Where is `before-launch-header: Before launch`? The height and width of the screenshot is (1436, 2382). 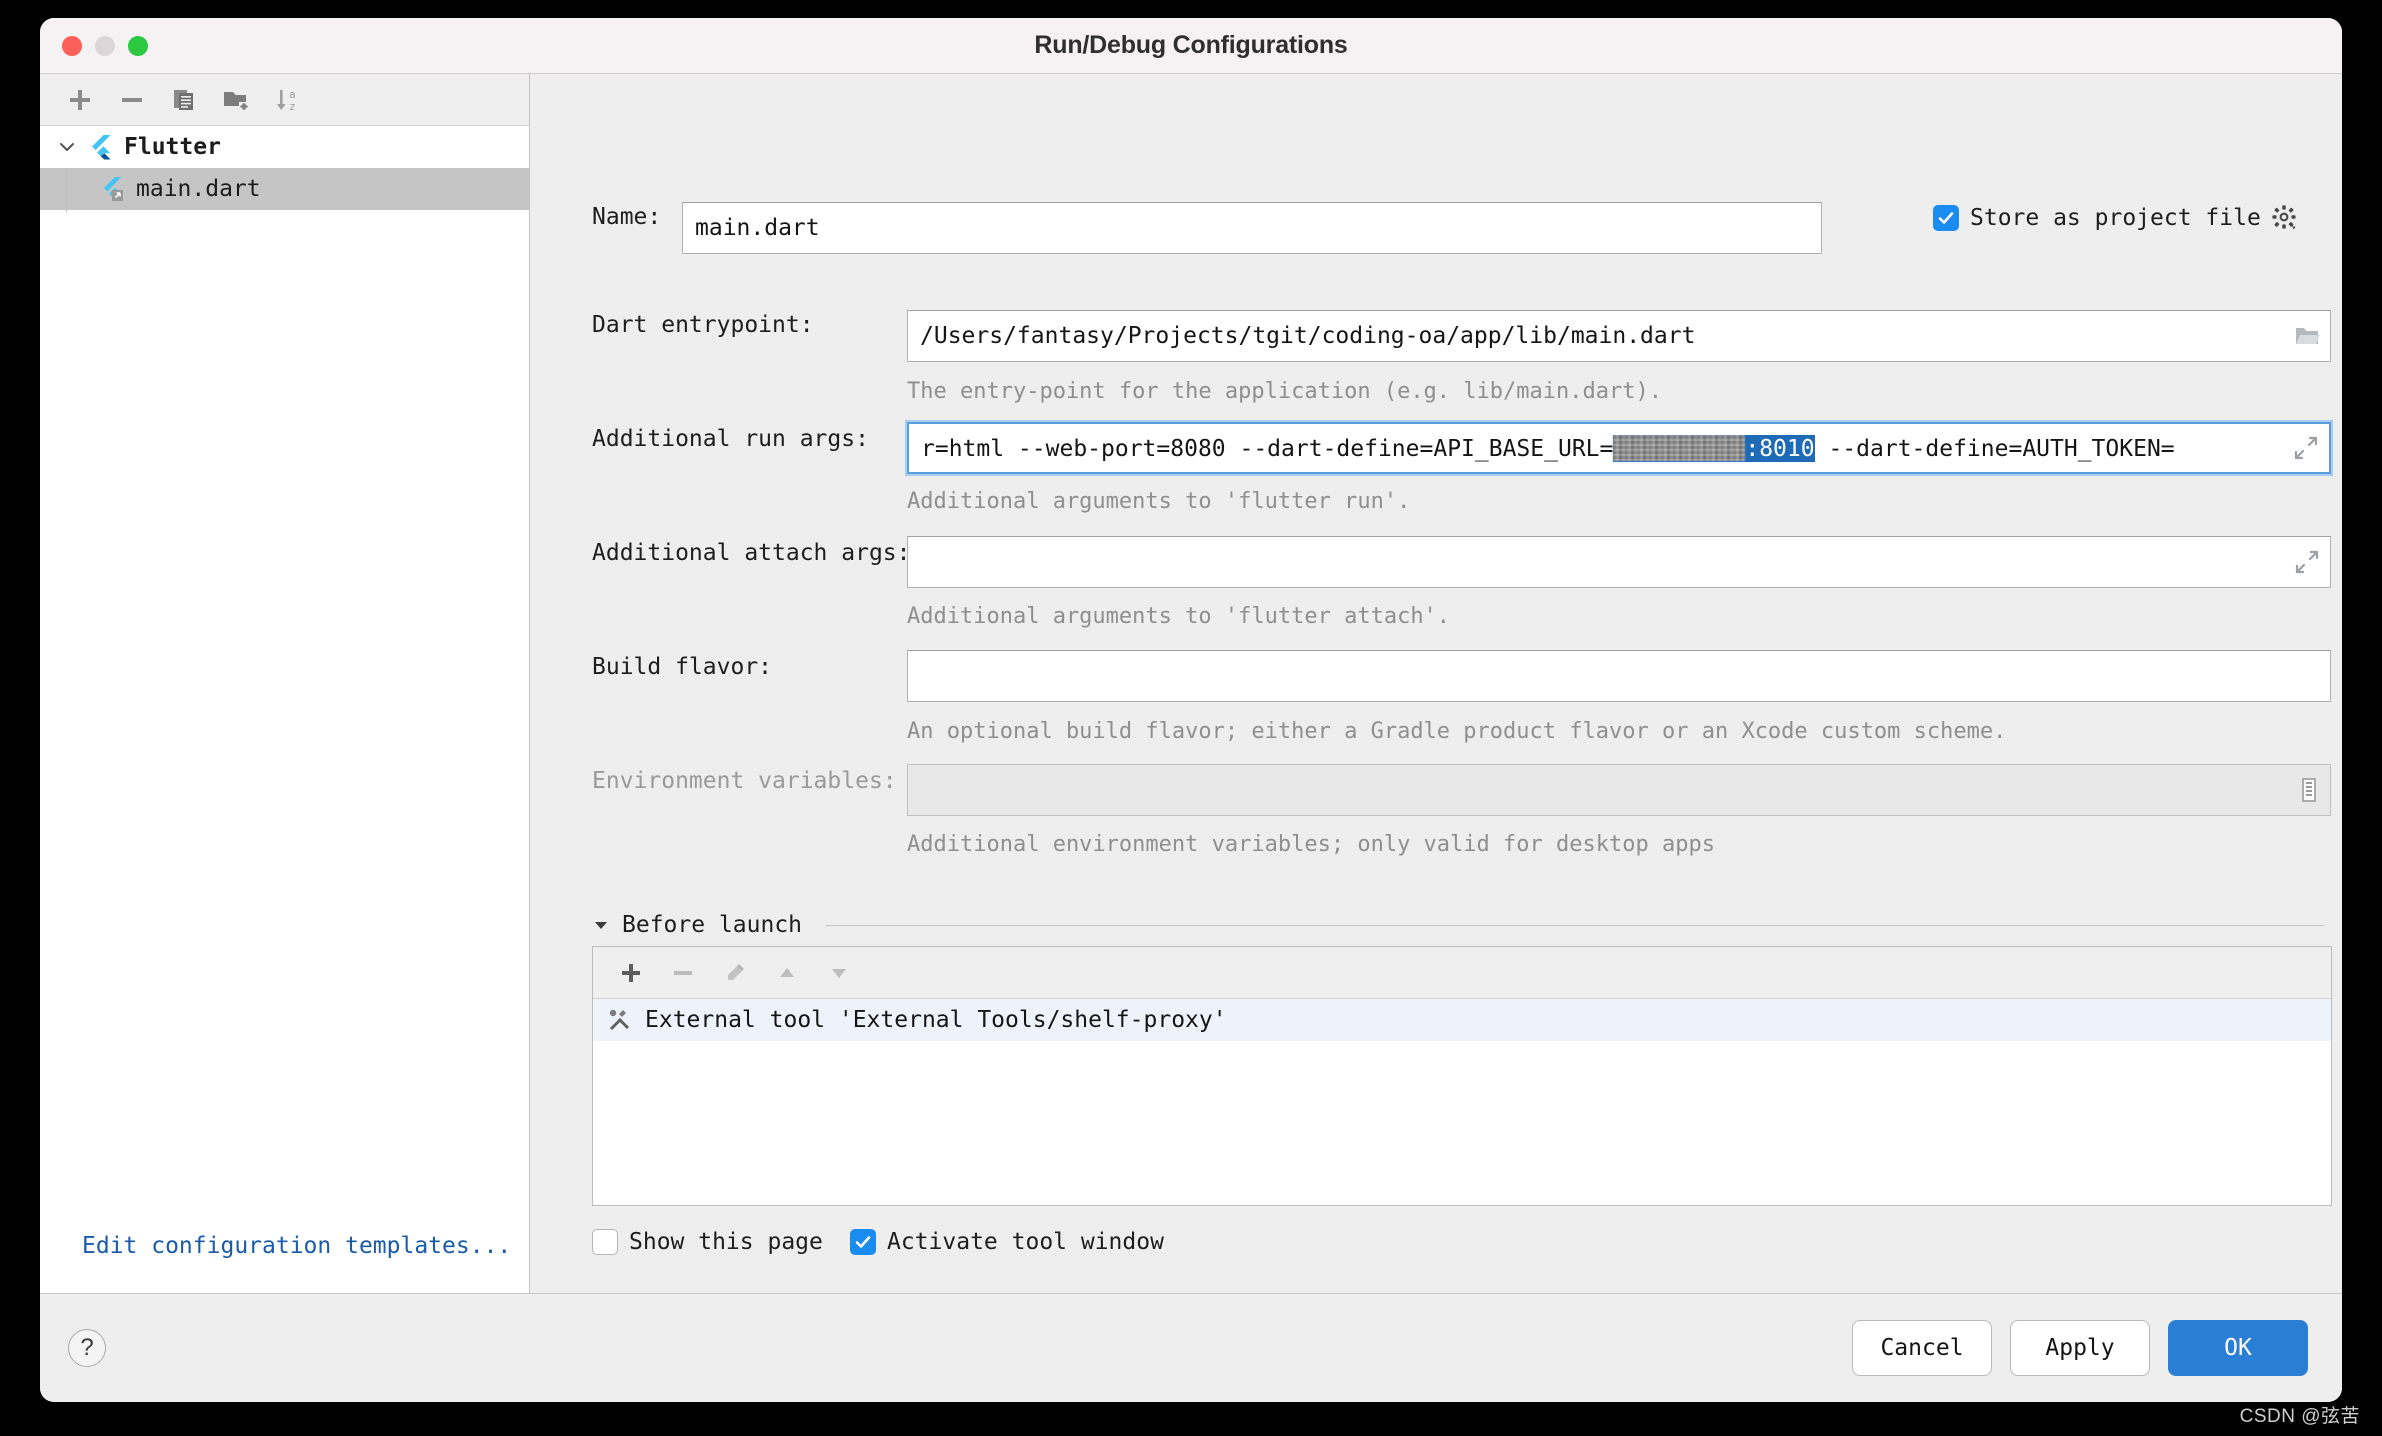
before-launch-header: Before launch is located at coordinates (1458, 925).